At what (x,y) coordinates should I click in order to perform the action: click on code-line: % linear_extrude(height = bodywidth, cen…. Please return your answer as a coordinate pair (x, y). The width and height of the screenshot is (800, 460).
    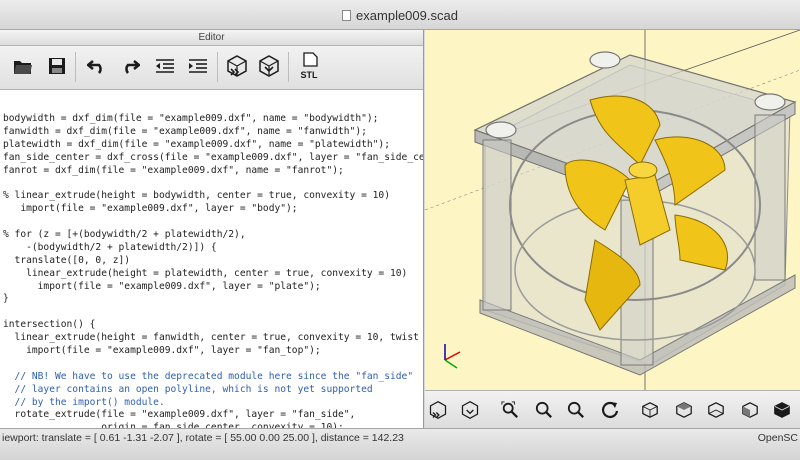
    Looking at the image, I should click on (196, 196).